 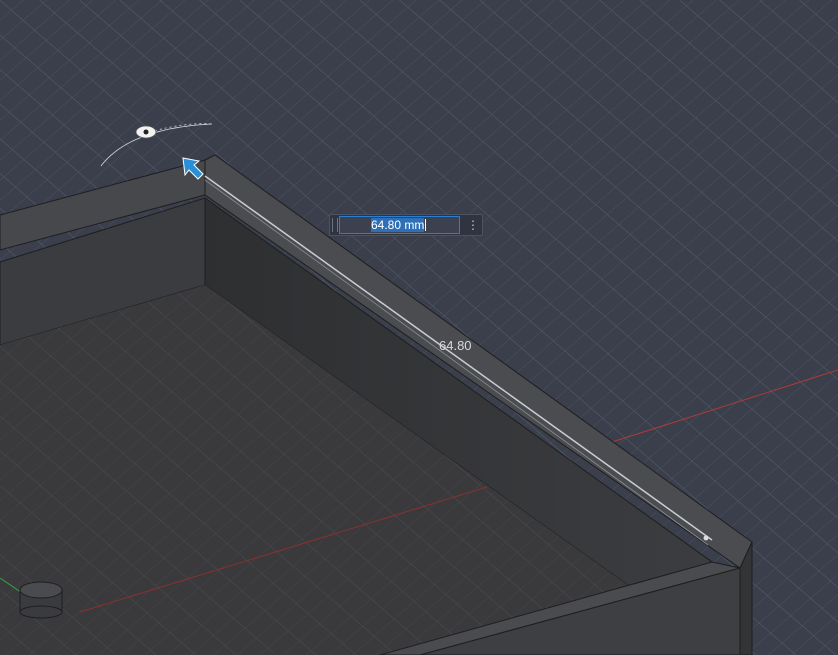 What do you see at coordinates (426, 225) in the screenshot?
I see `text-caret` at bounding box center [426, 225].